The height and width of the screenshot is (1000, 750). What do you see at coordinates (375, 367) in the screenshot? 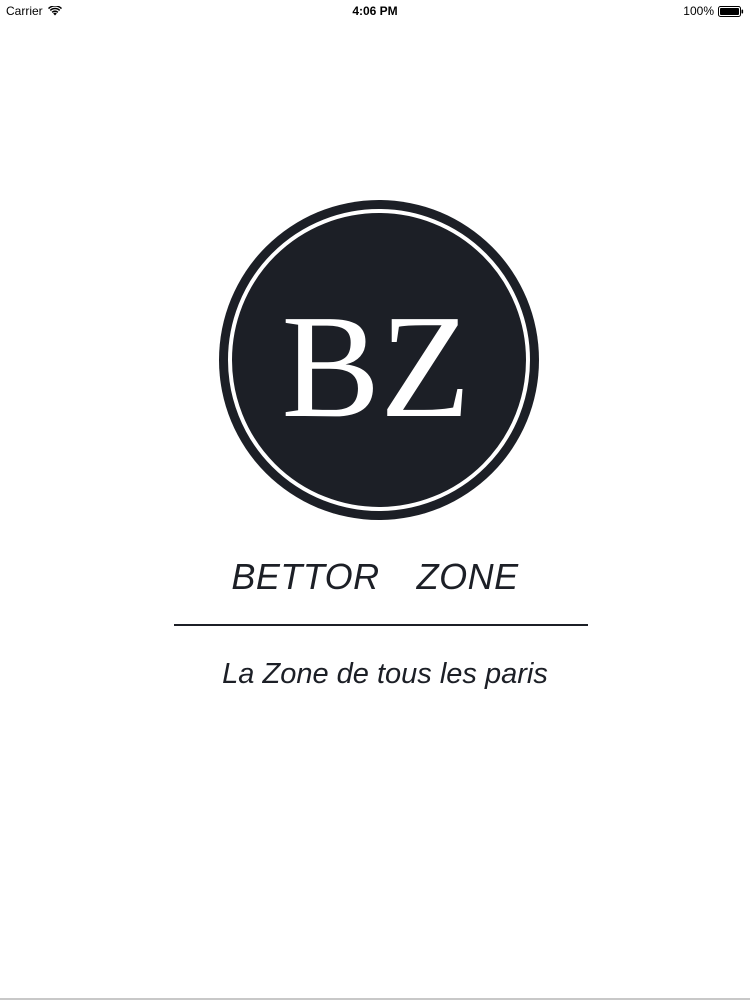
I see `logo-monogram: BZ` at bounding box center [375, 367].